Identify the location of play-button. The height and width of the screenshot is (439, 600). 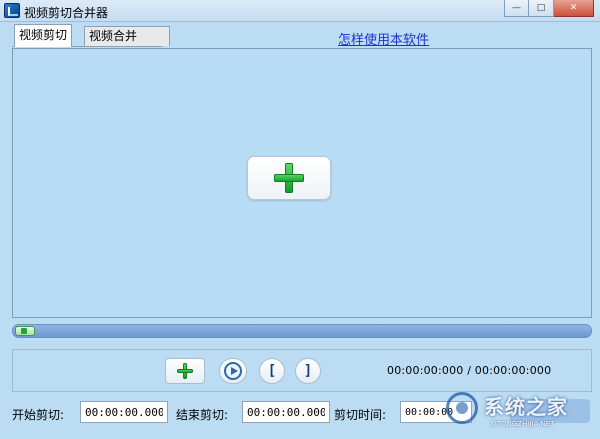
(233, 371).